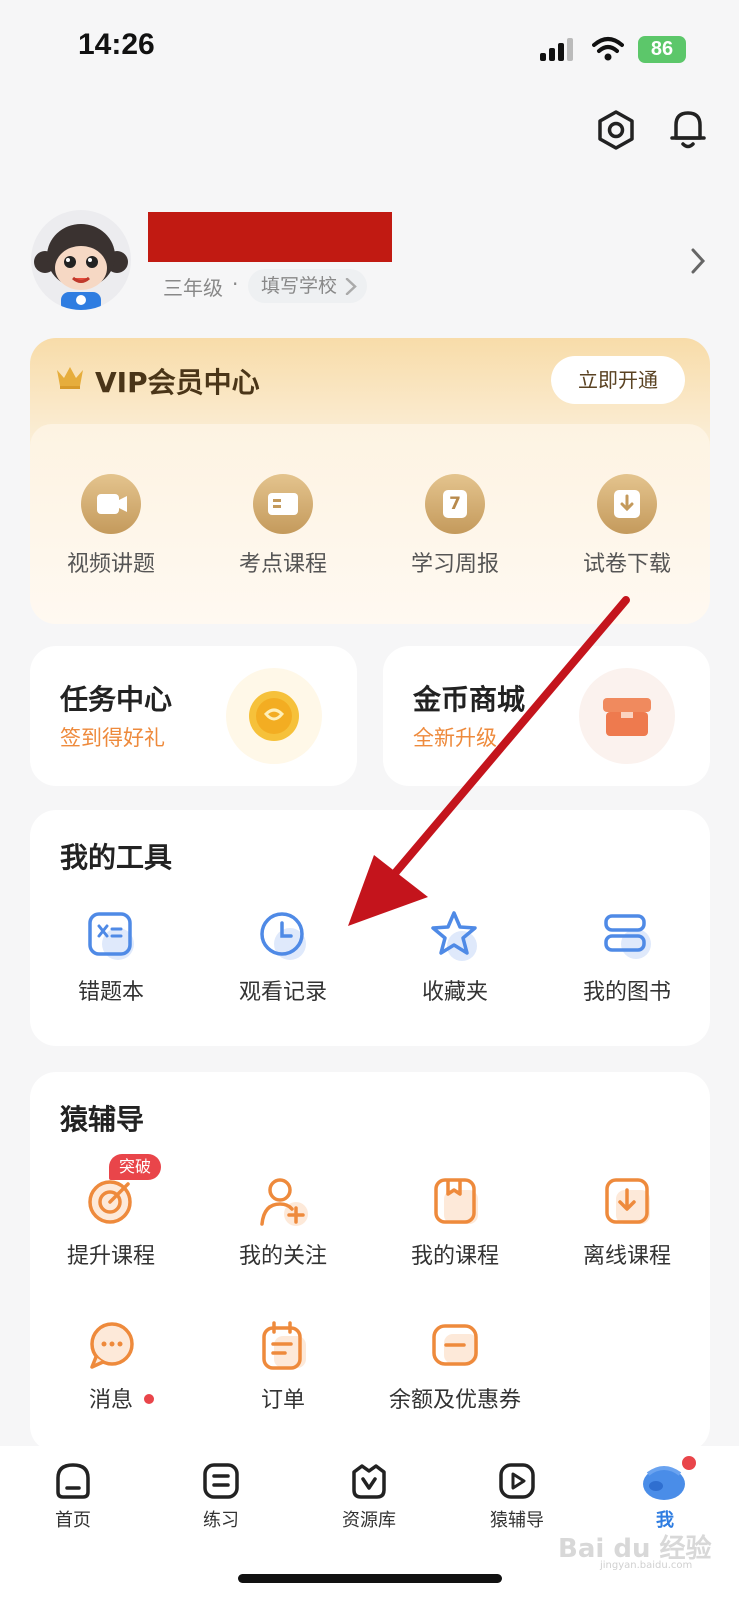  I want to click on tab-home: 首页, so click(73, 1498).